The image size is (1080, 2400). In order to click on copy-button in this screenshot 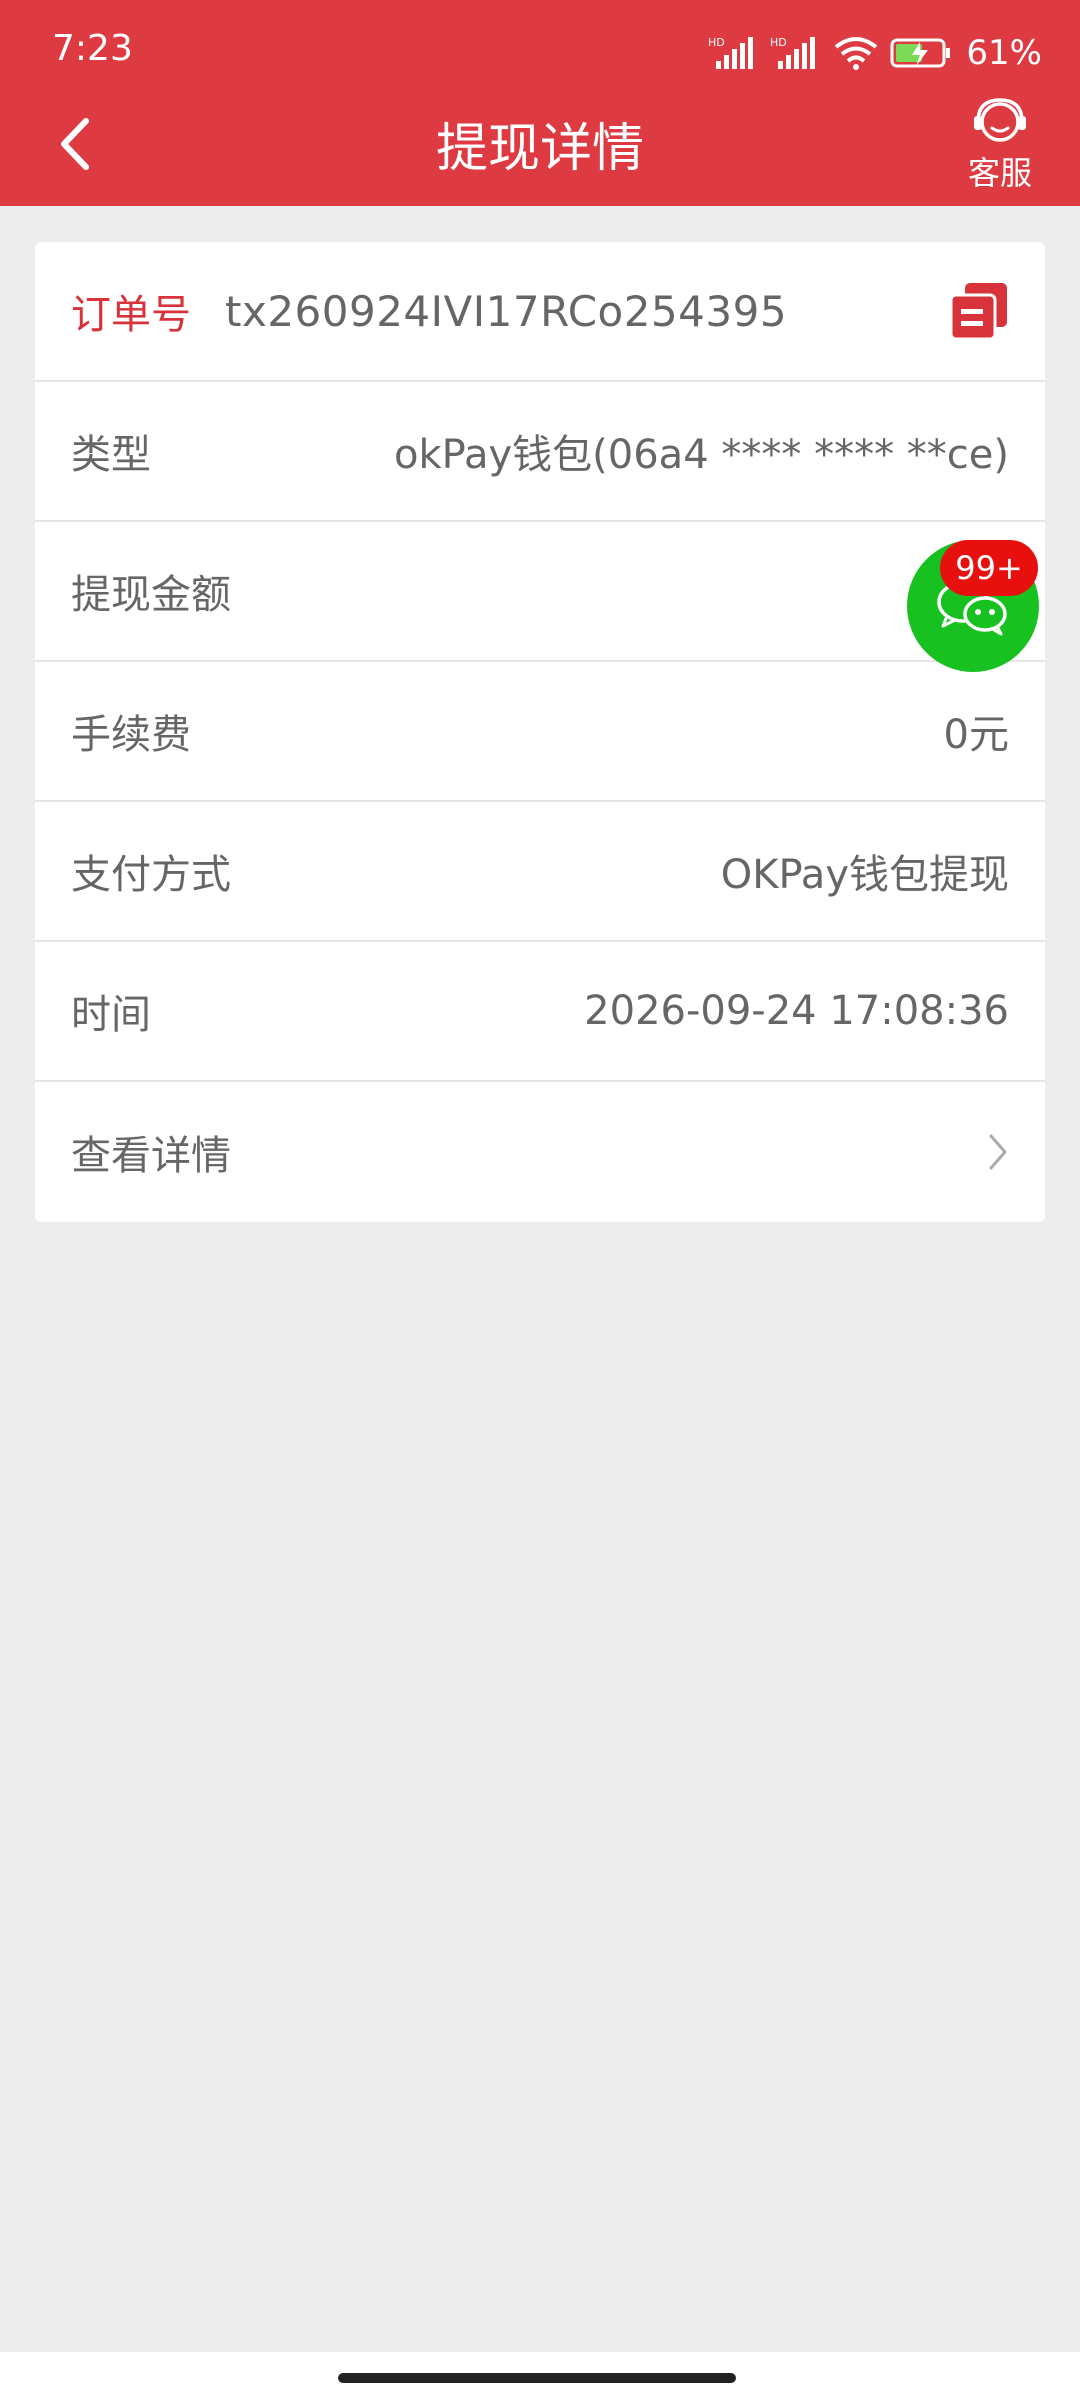, I will do `click(979, 311)`.